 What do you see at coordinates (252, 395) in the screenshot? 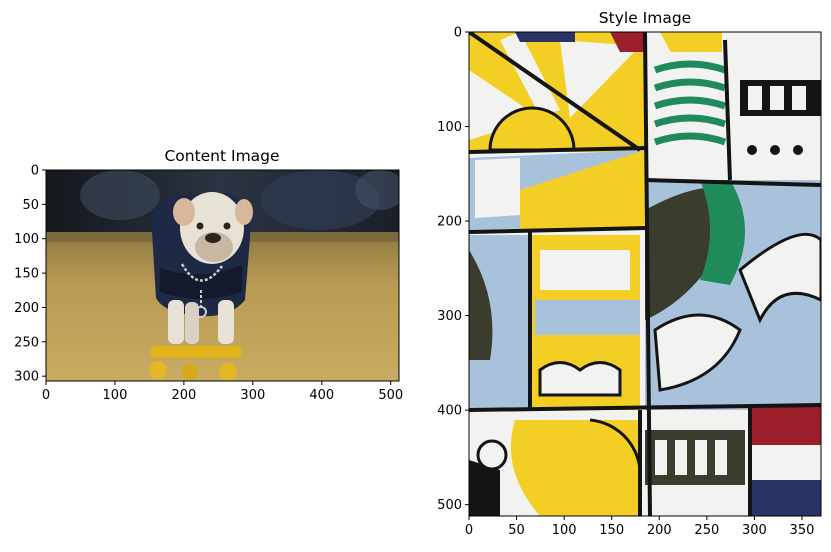
I see `content-x-tick-label: 300` at bounding box center [252, 395].